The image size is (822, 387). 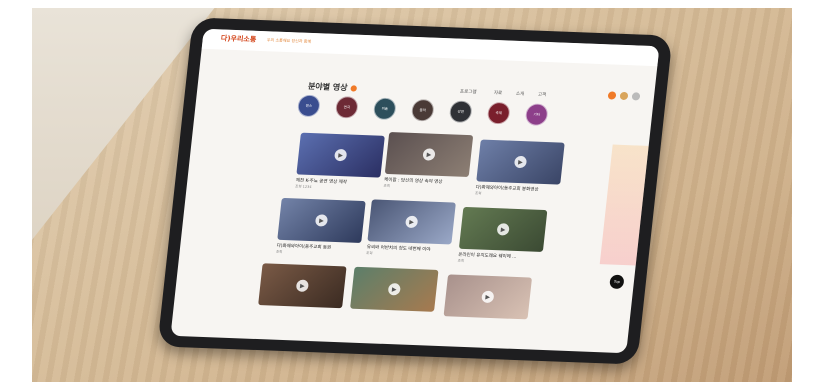 What do you see at coordinates (626, 205) in the screenshot?
I see `decorative-shape` at bounding box center [626, 205].